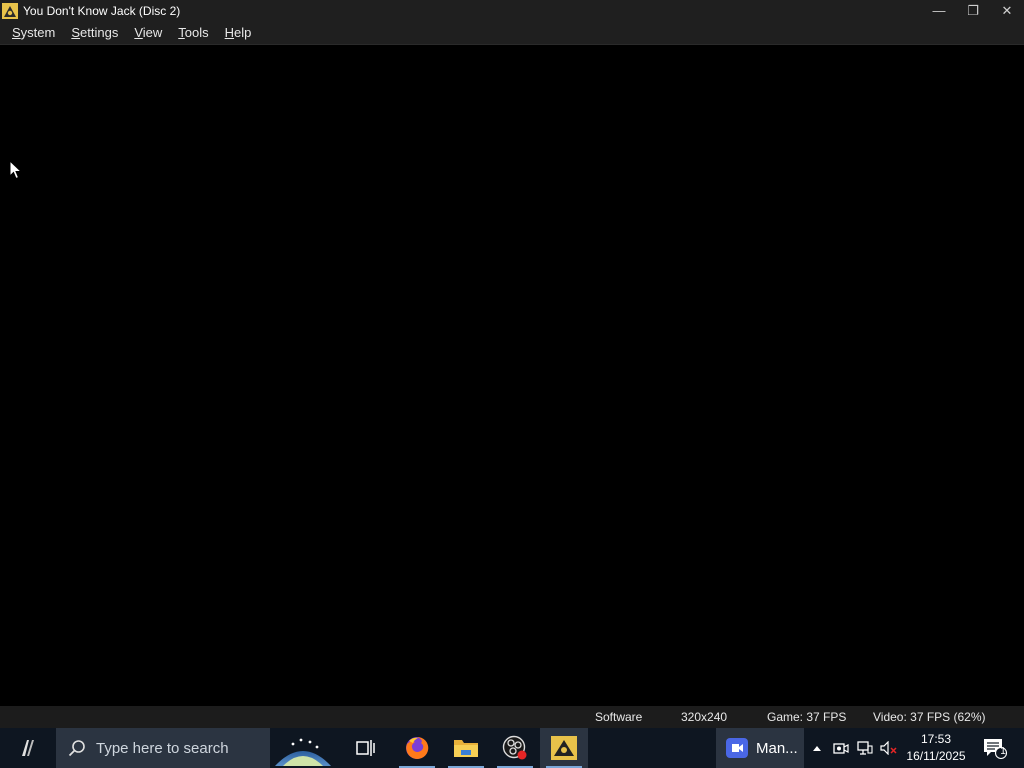 The width and height of the screenshot is (1024, 768). I want to click on search-placeholder: Type here to search, so click(162, 748).